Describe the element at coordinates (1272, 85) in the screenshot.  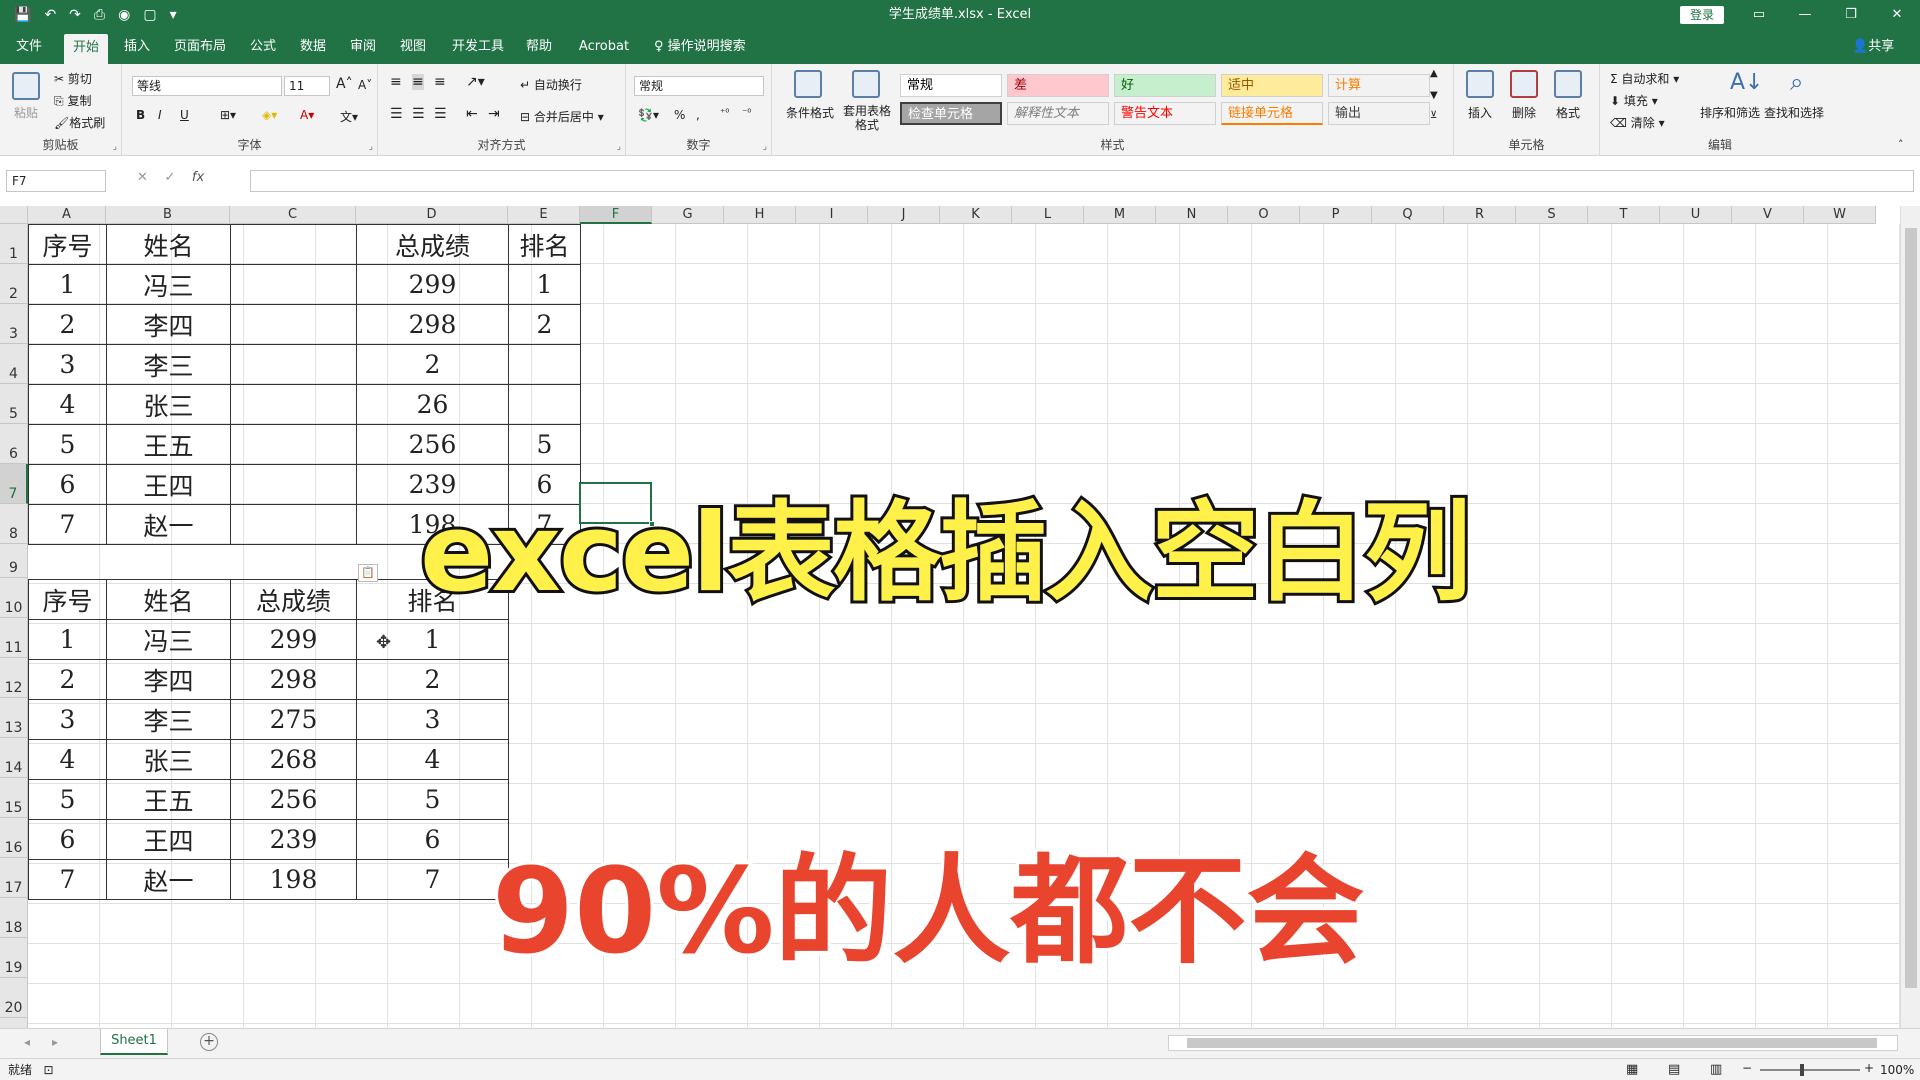
I see `cell-style-3: 适中` at that location.